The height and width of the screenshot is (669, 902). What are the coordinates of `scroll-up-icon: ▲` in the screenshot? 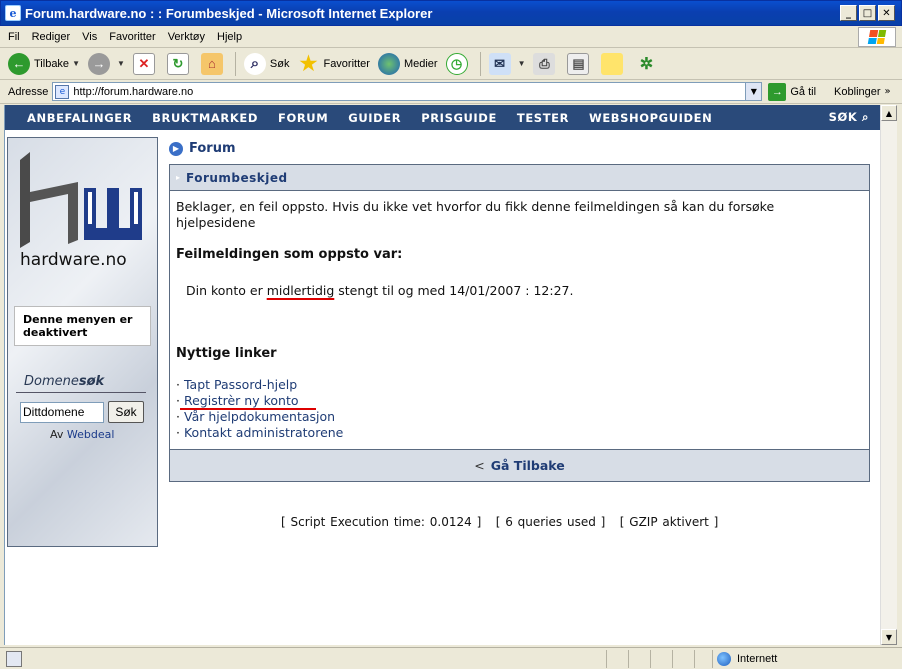 It's located at (889, 113).